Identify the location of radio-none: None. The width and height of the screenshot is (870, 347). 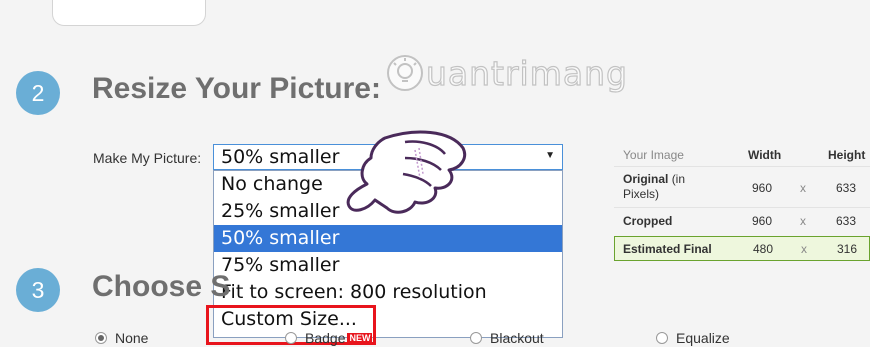
(121, 338).